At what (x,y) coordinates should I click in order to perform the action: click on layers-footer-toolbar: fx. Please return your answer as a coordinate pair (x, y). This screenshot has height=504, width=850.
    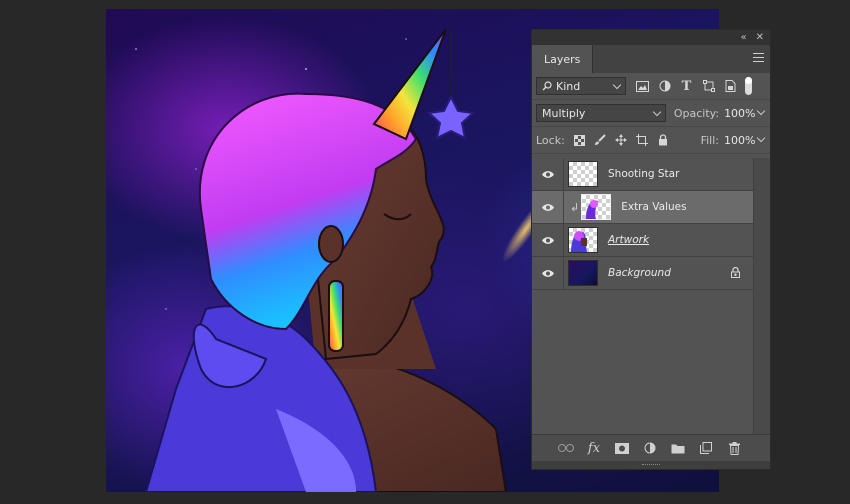
    Looking at the image, I should click on (651, 447).